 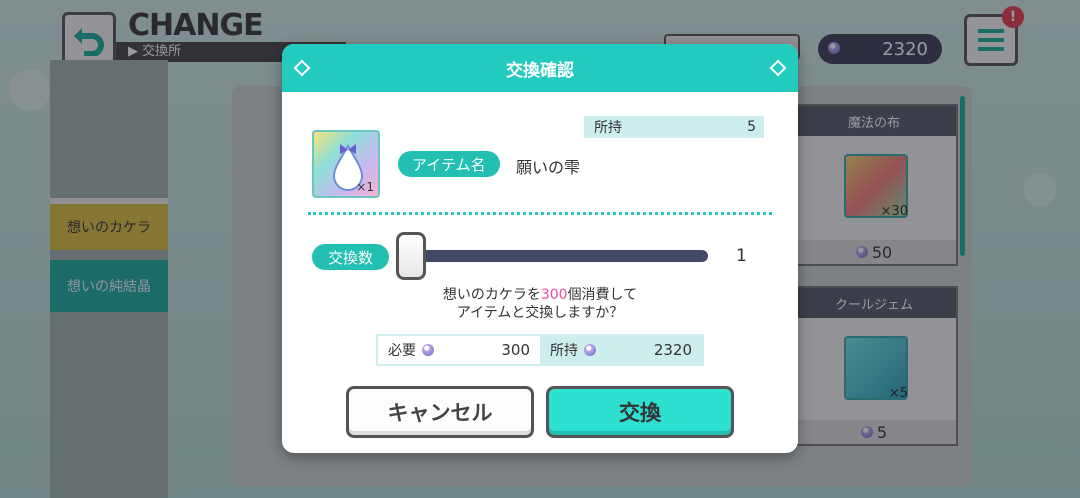 What do you see at coordinates (351, 257) in the screenshot?
I see `quantity-label: 交換数` at bounding box center [351, 257].